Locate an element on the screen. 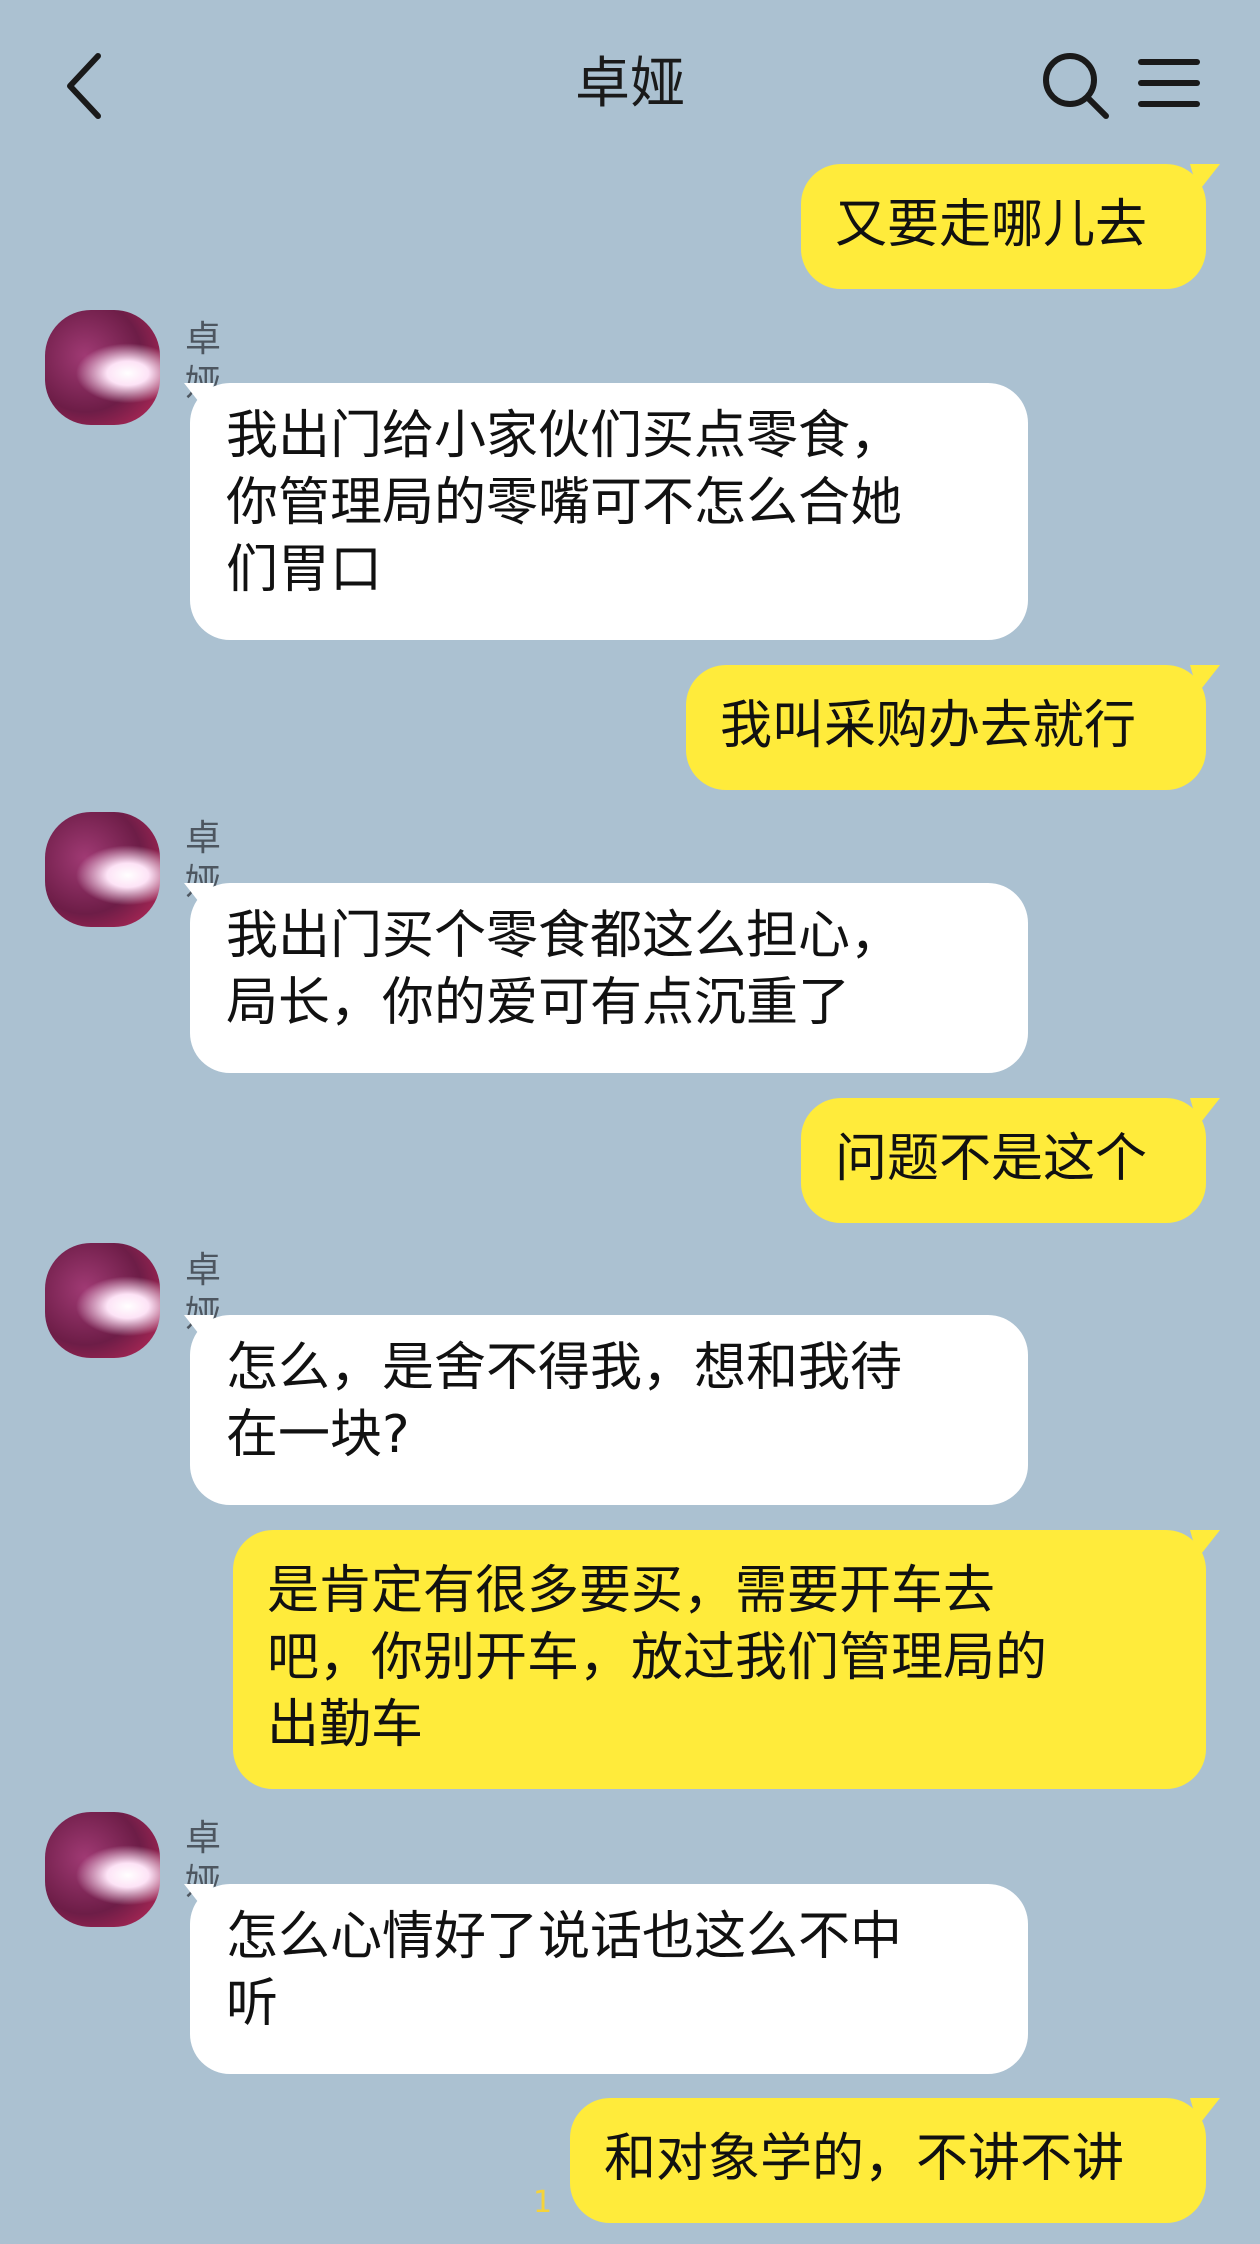 The height and width of the screenshot is (2244, 1260). contact-message-bubble: 怎么，是舍不得我，想和我待 在一块? is located at coordinates (609, 1410).